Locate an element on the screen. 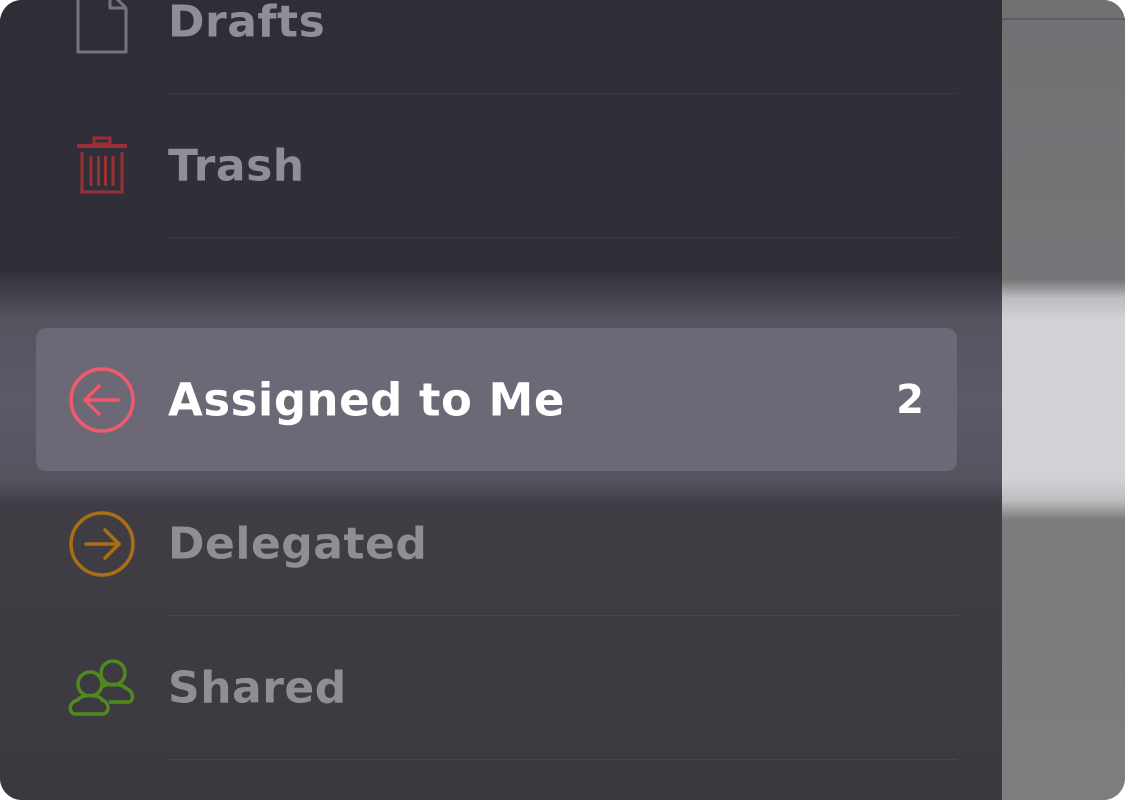 The width and height of the screenshot is (1125, 800). sidebar-item-label: Shared is located at coordinates (257, 688).